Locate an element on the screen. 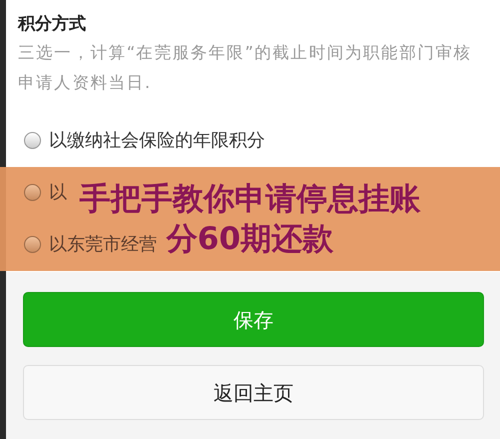 The image size is (500, 439). option-label: 以东莞市经营 is located at coordinates (103, 244).